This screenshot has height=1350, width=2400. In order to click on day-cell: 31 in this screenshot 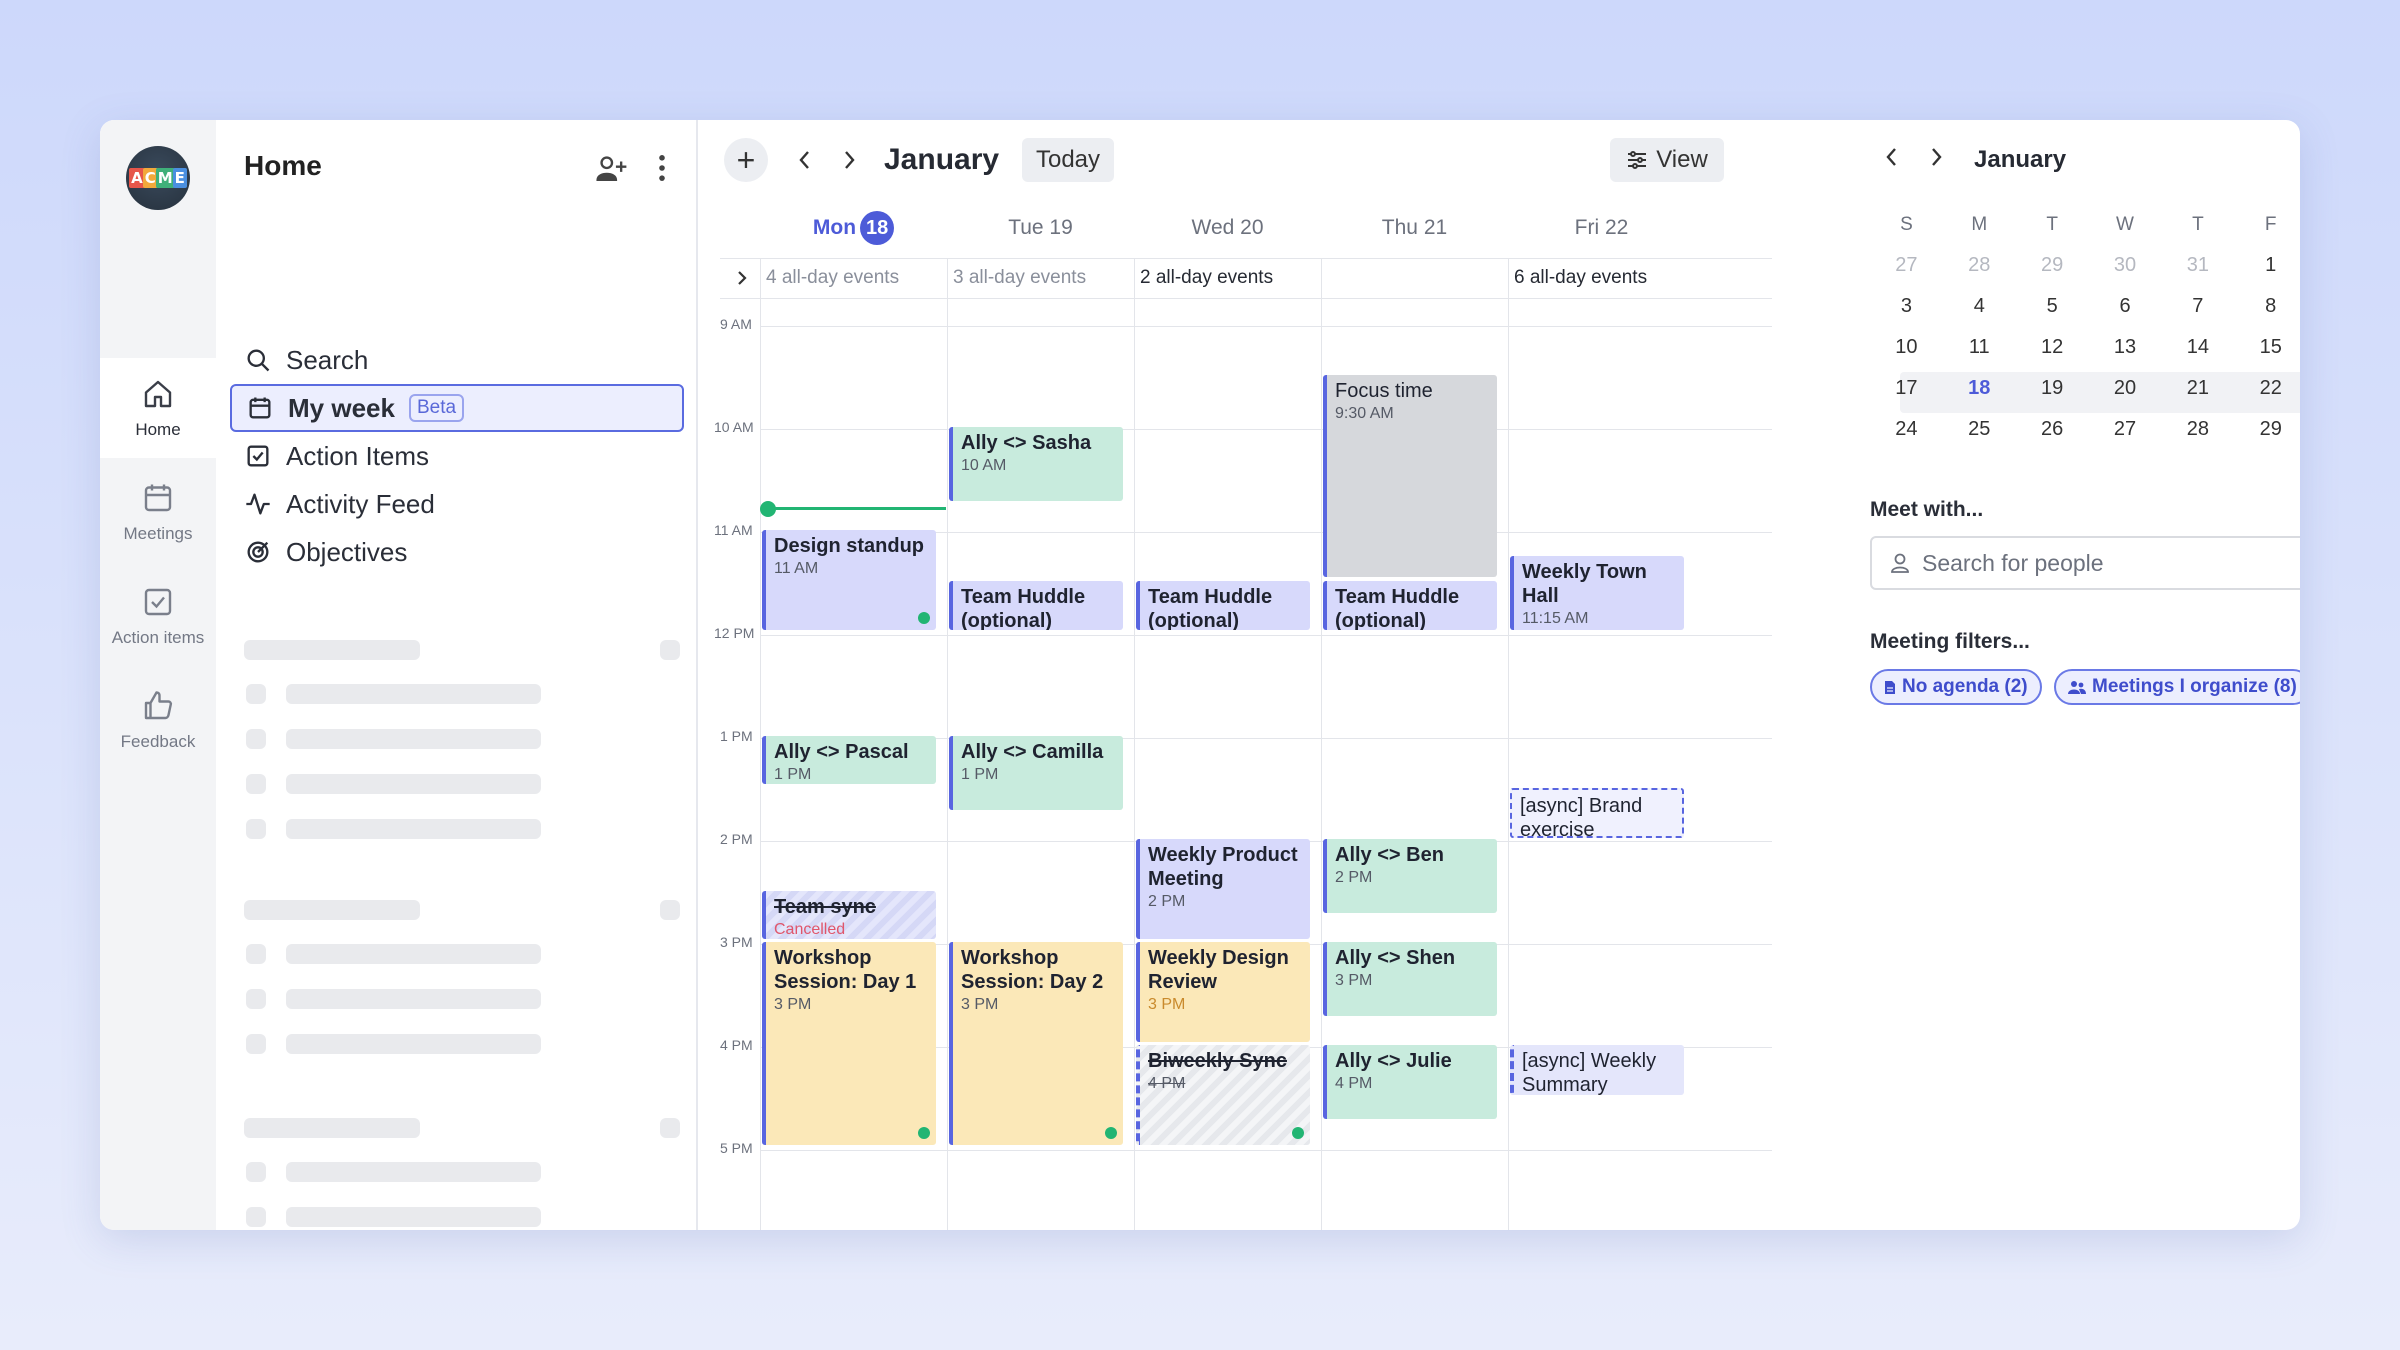, I will do `click(2197, 265)`.